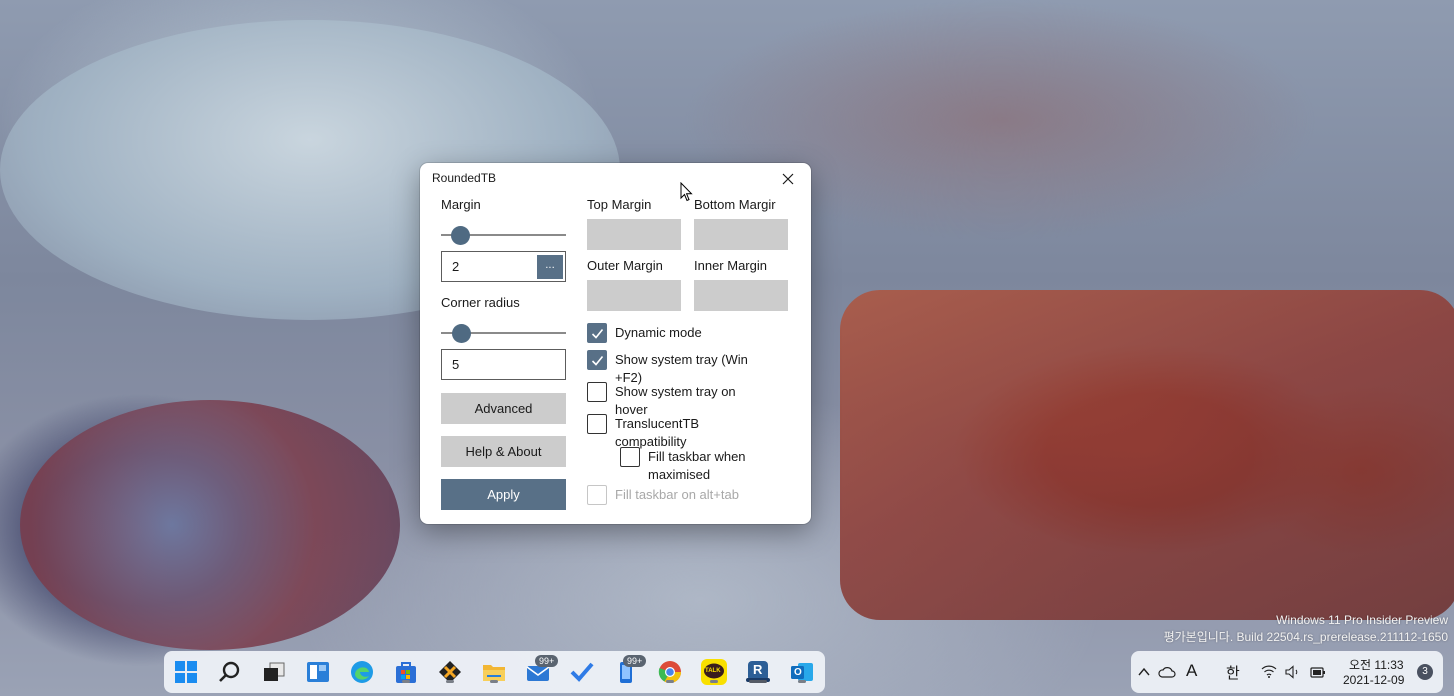 The image size is (1454, 696). I want to click on task-view-button, so click(274, 672).